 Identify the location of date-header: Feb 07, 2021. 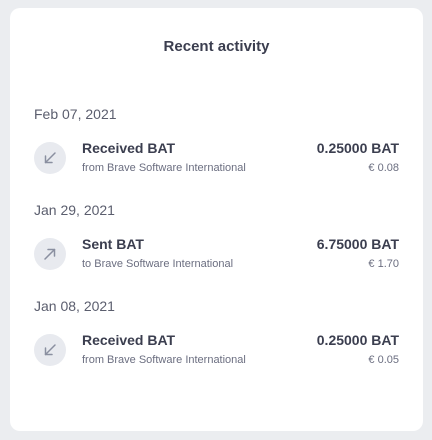
(75, 114).